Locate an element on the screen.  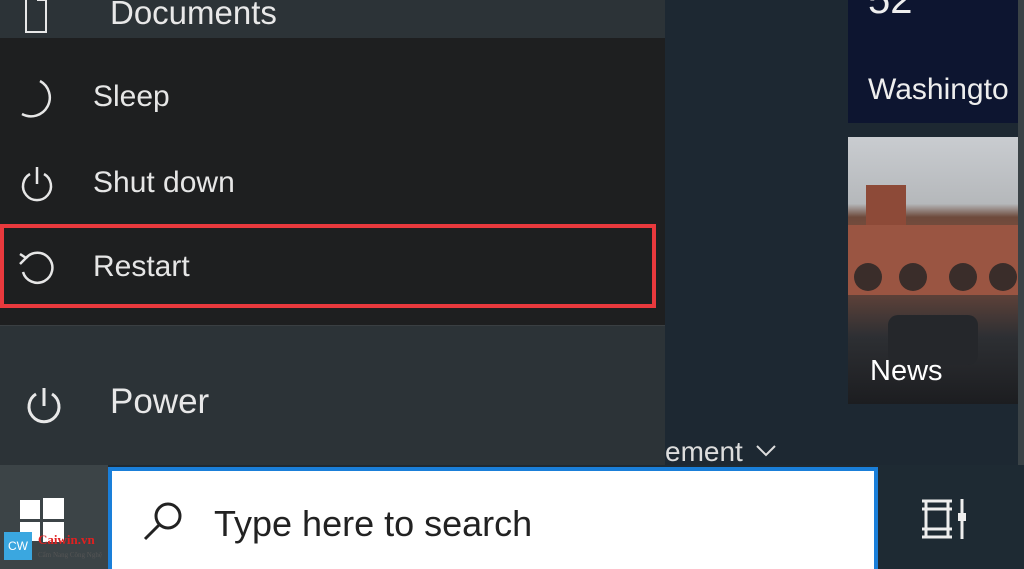
search-box: Type here to search is located at coordinates (493, 518).